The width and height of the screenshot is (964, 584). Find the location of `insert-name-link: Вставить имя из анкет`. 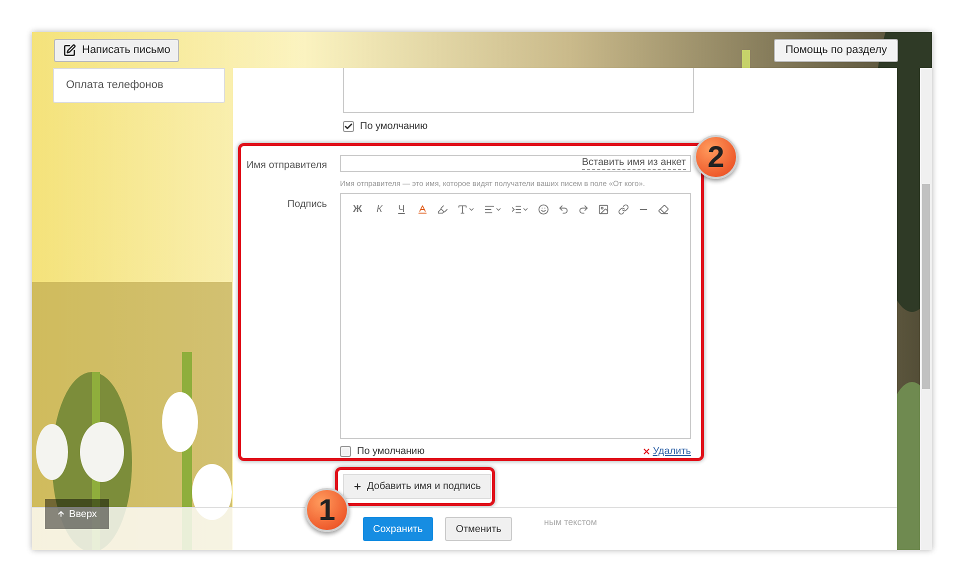

insert-name-link: Вставить имя из анкет is located at coordinates (634, 163).